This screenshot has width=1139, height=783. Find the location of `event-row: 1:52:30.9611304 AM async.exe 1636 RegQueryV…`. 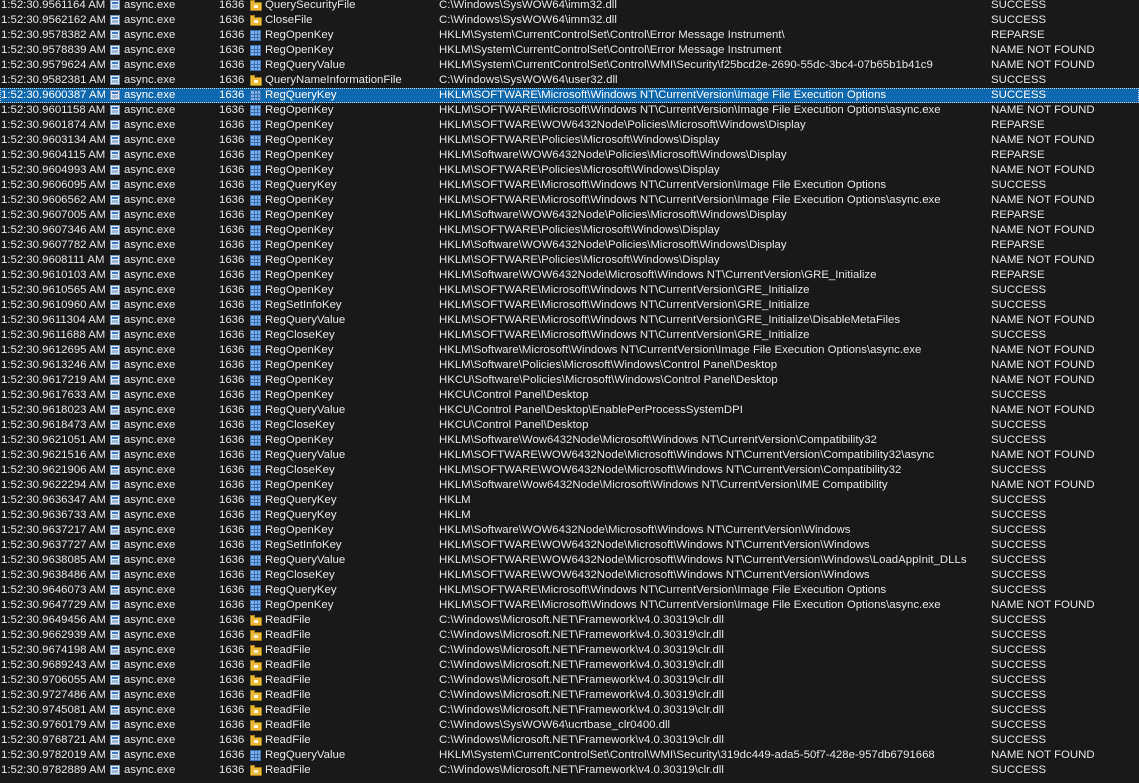

event-row: 1:52:30.9611304 AM async.exe 1636 RegQueryV… is located at coordinates (569, 320).